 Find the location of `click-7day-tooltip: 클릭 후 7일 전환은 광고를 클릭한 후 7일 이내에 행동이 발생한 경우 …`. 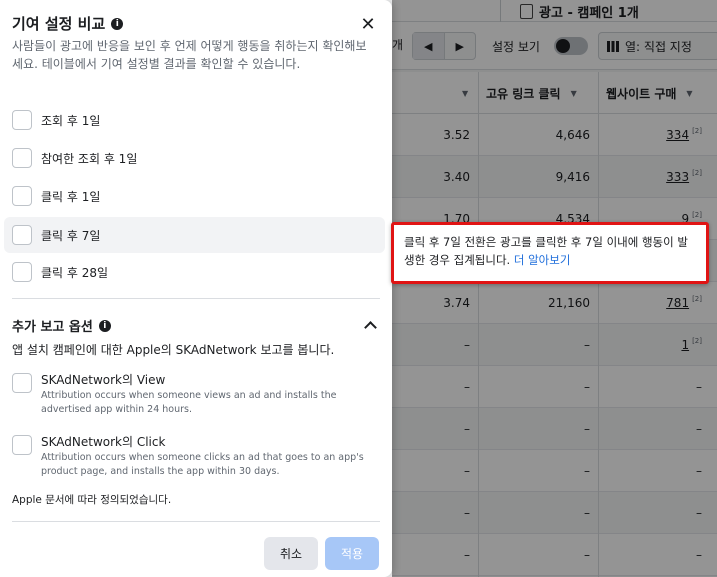

click-7day-tooltip: 클릭 후 7일 전환은 광고를 클릭한 후 7일 이내에 행동이 발생한 경우 … is located at coordinates (550, 253).